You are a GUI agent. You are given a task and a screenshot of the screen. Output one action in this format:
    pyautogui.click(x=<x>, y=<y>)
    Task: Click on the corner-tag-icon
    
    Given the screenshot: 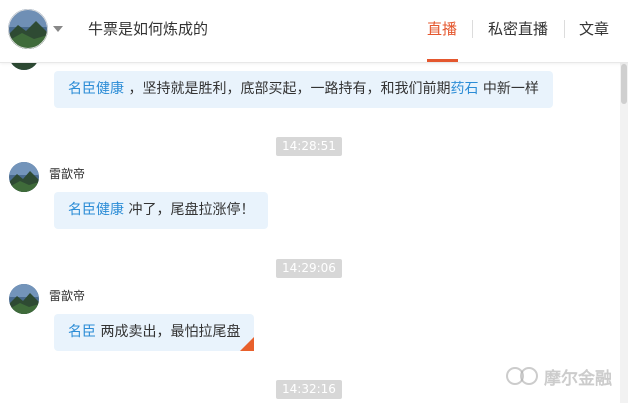 What is the action you would take?
    pyautogui.click(x=247, y=344)
    